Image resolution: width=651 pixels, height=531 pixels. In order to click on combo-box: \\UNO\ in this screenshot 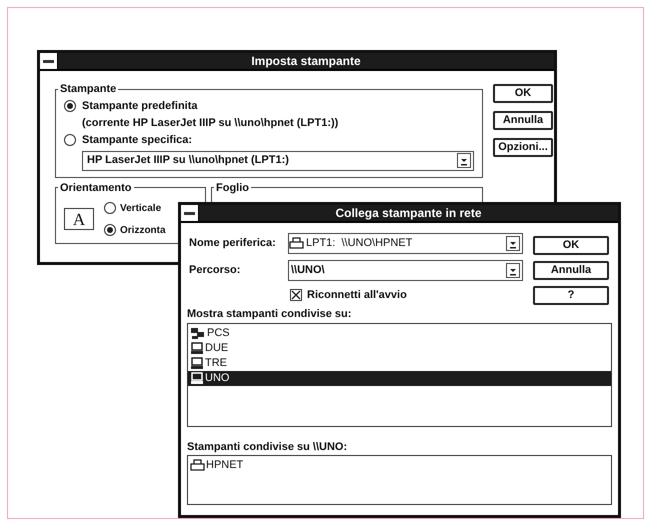, I will do `click(405, 270)`.